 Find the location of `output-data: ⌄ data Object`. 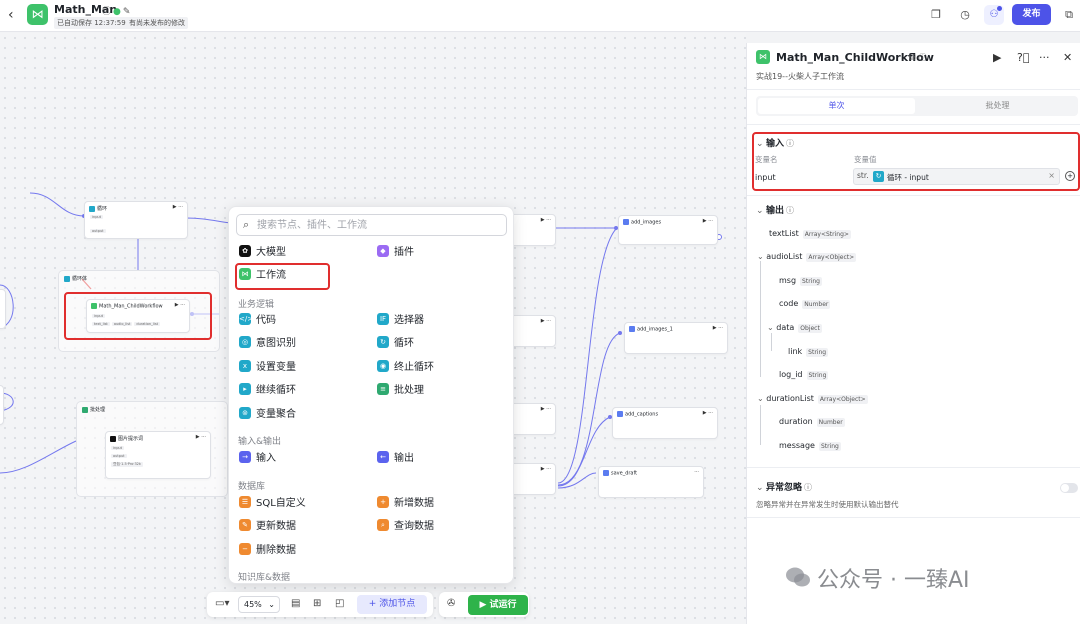

output-data: ⌄ data Object is located at coordinates (794, 328).